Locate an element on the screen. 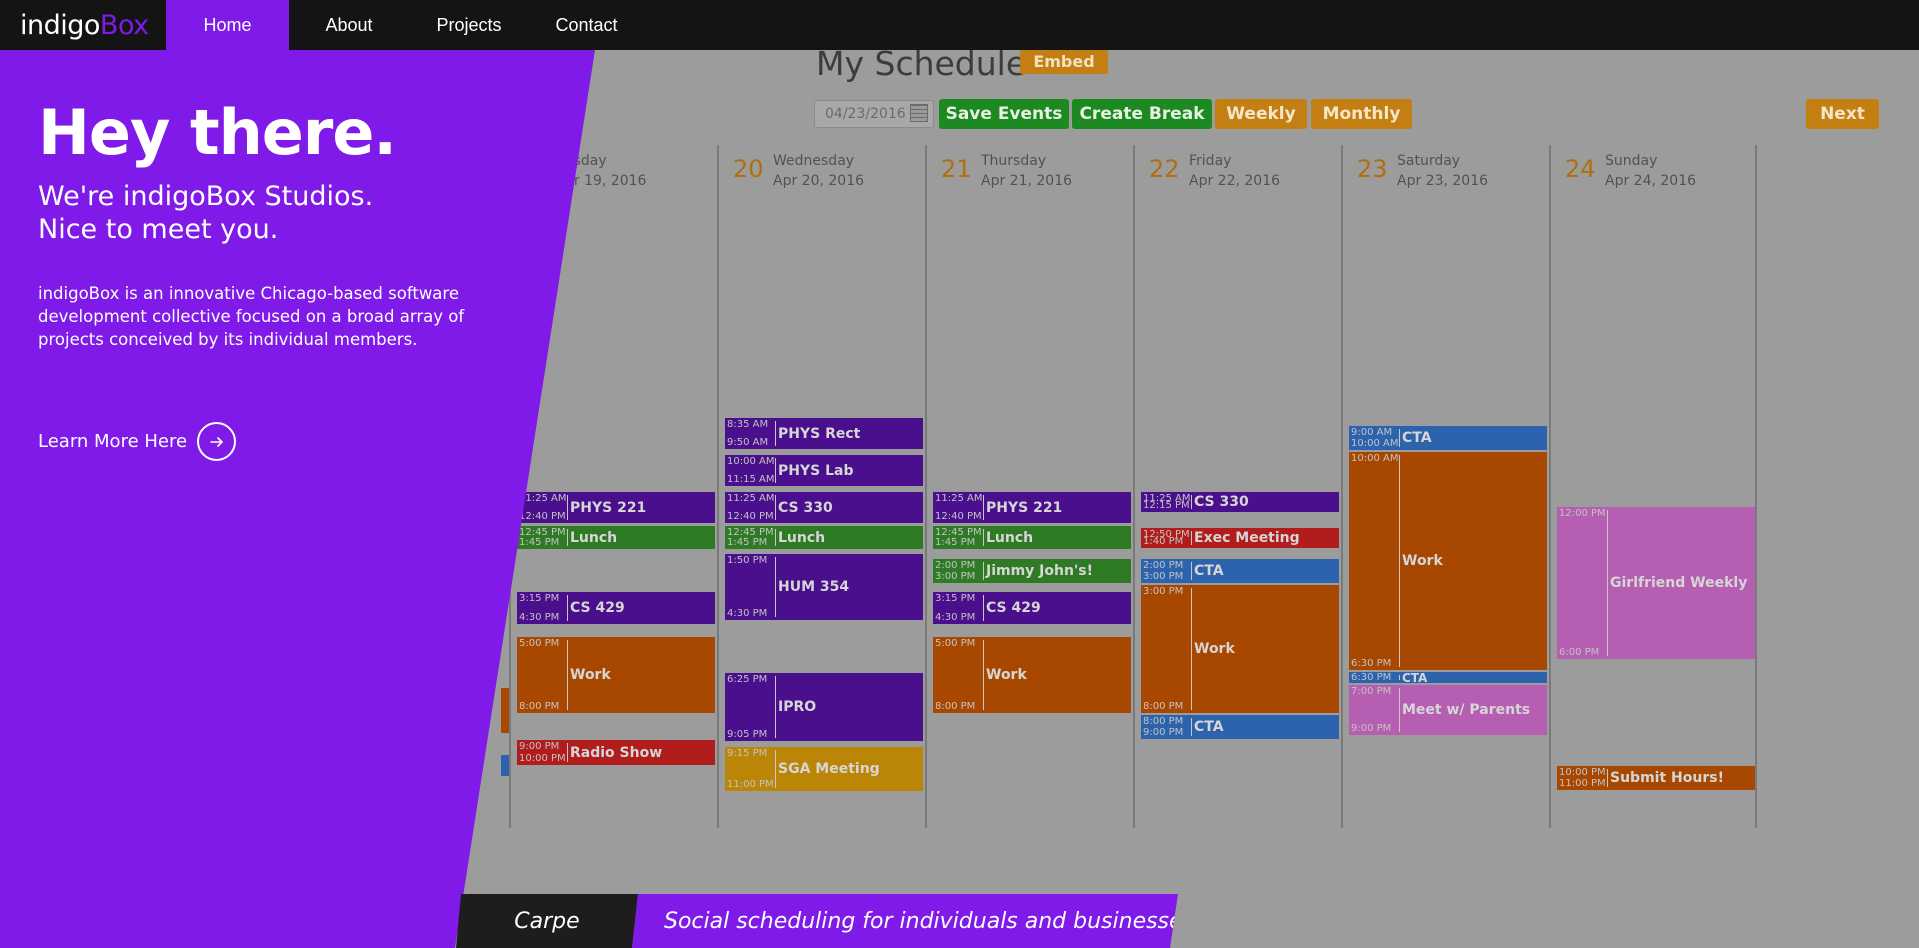  day-name: Sunday is located at coordinates (1631, 161).